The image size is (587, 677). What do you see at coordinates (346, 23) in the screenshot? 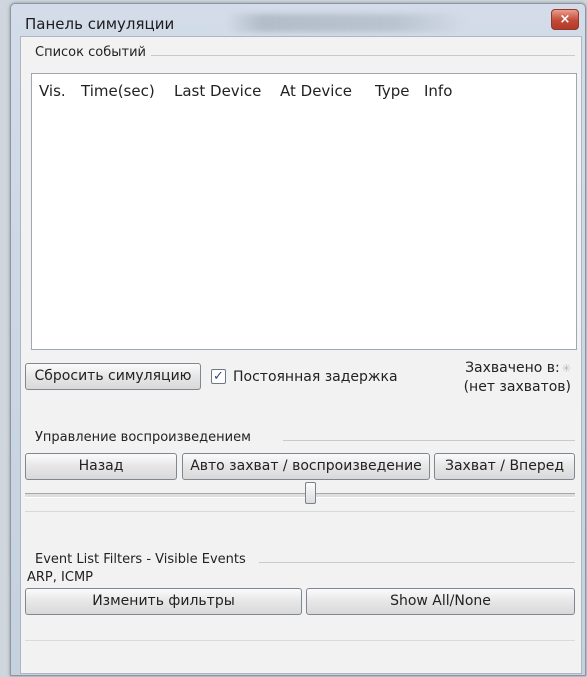
I see `title-bar-blur` at bounding box center [346, 23].